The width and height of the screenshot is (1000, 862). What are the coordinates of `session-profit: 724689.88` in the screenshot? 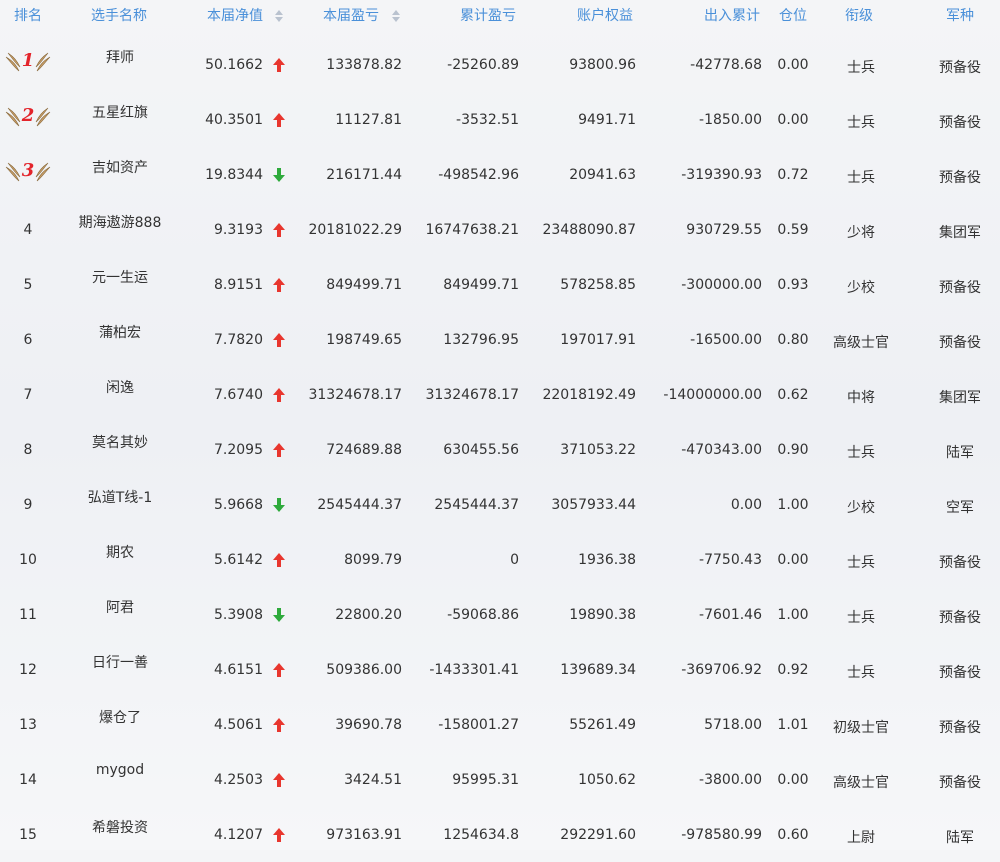 It's located at (364, 450).